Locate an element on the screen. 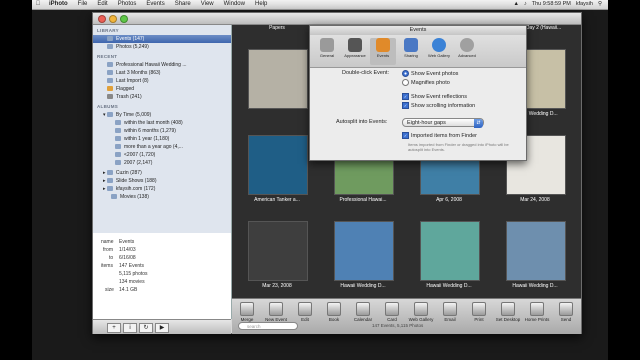 The image size is (640, 360). event-tile: Mar 23, 2008 is located at coordinates (278, 255).